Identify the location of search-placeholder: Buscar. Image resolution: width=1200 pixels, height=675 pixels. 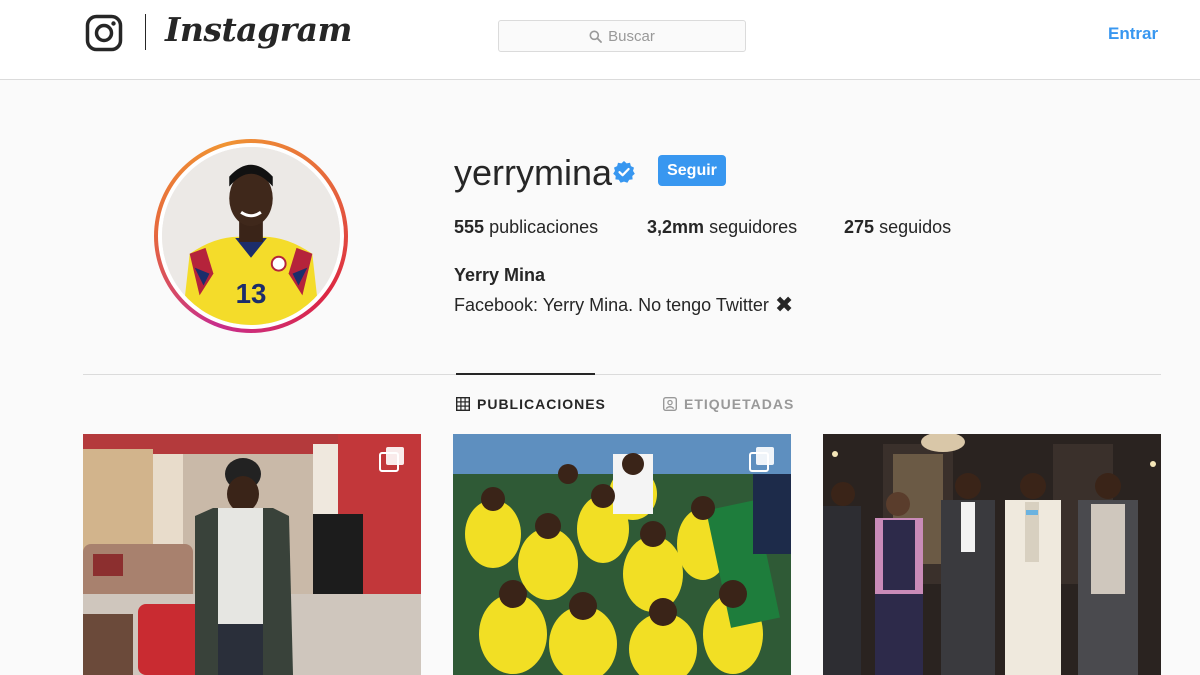
(631, 36).